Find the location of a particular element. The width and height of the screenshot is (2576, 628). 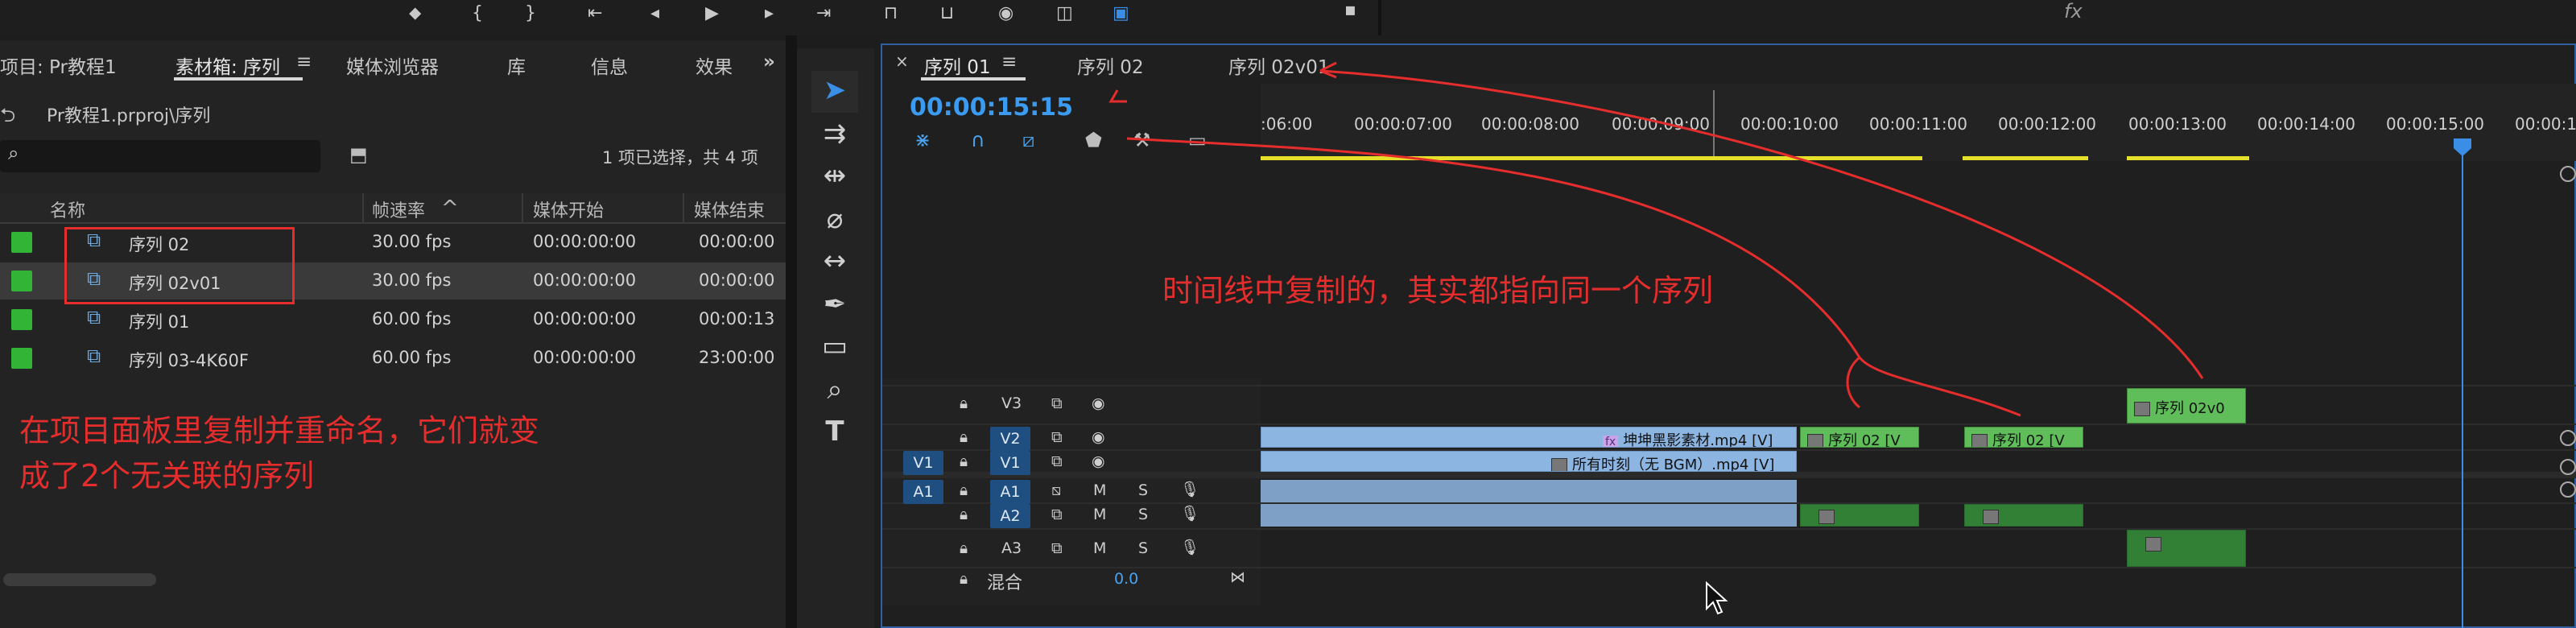

horizontal-scrollbar is located at coordinates (79, 579).